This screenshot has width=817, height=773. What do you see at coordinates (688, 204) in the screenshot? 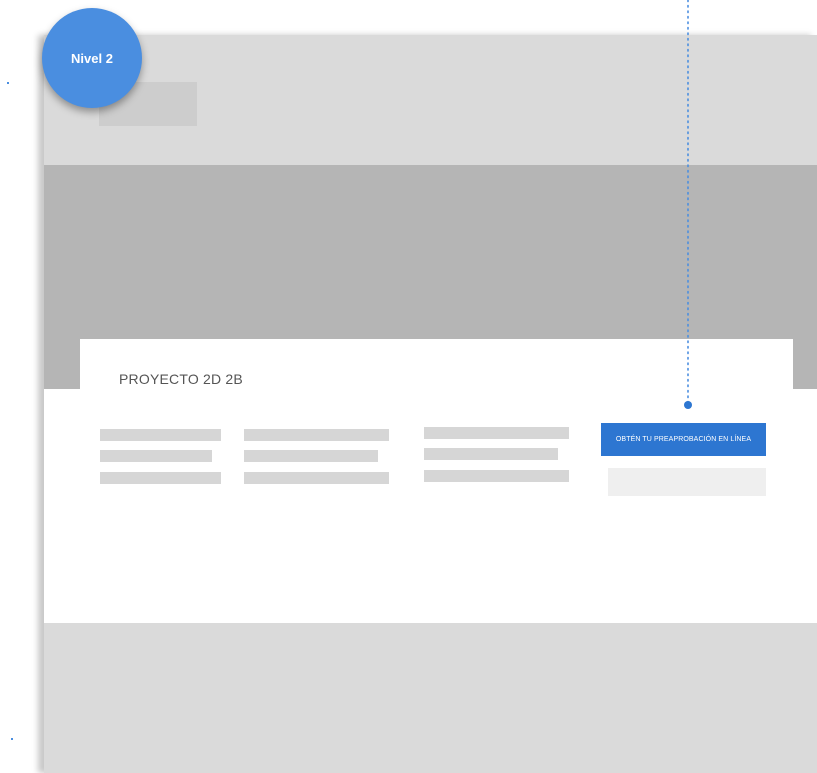
I see `annotation-connector` at bounding box center [688, 204].